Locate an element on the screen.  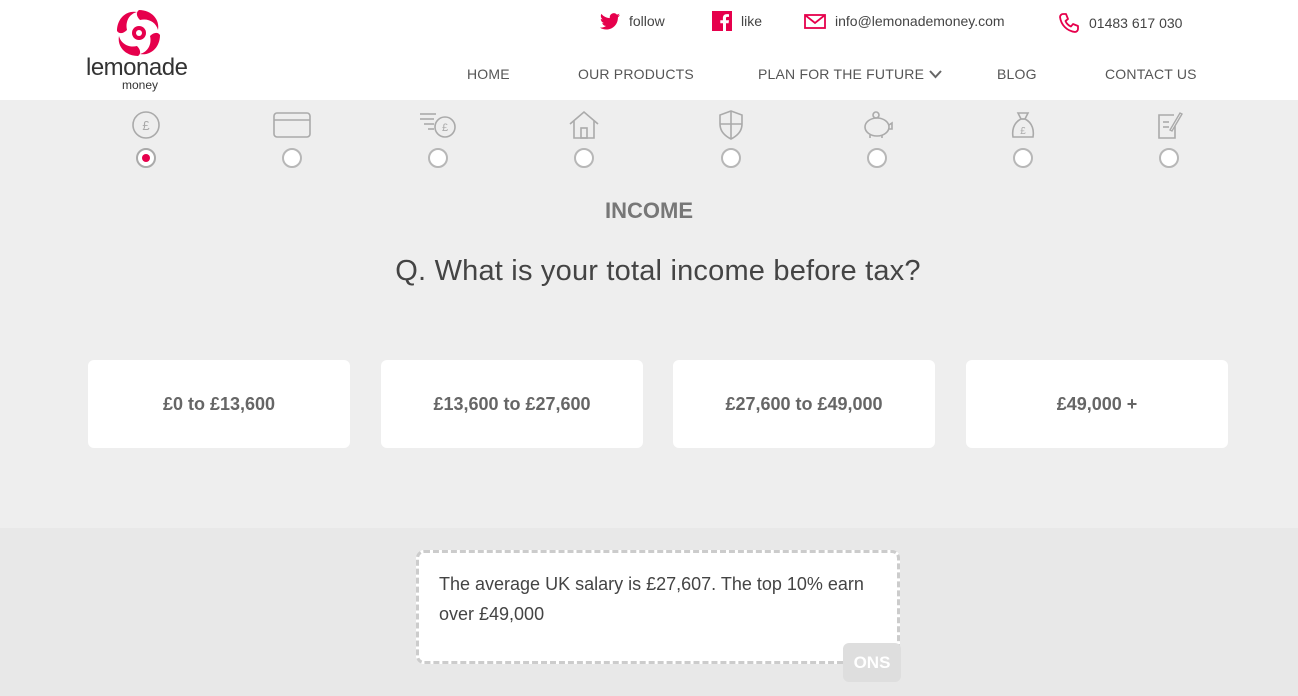
income-option-2: £13,600 to £27,600 is located at coordinates (512, 404).